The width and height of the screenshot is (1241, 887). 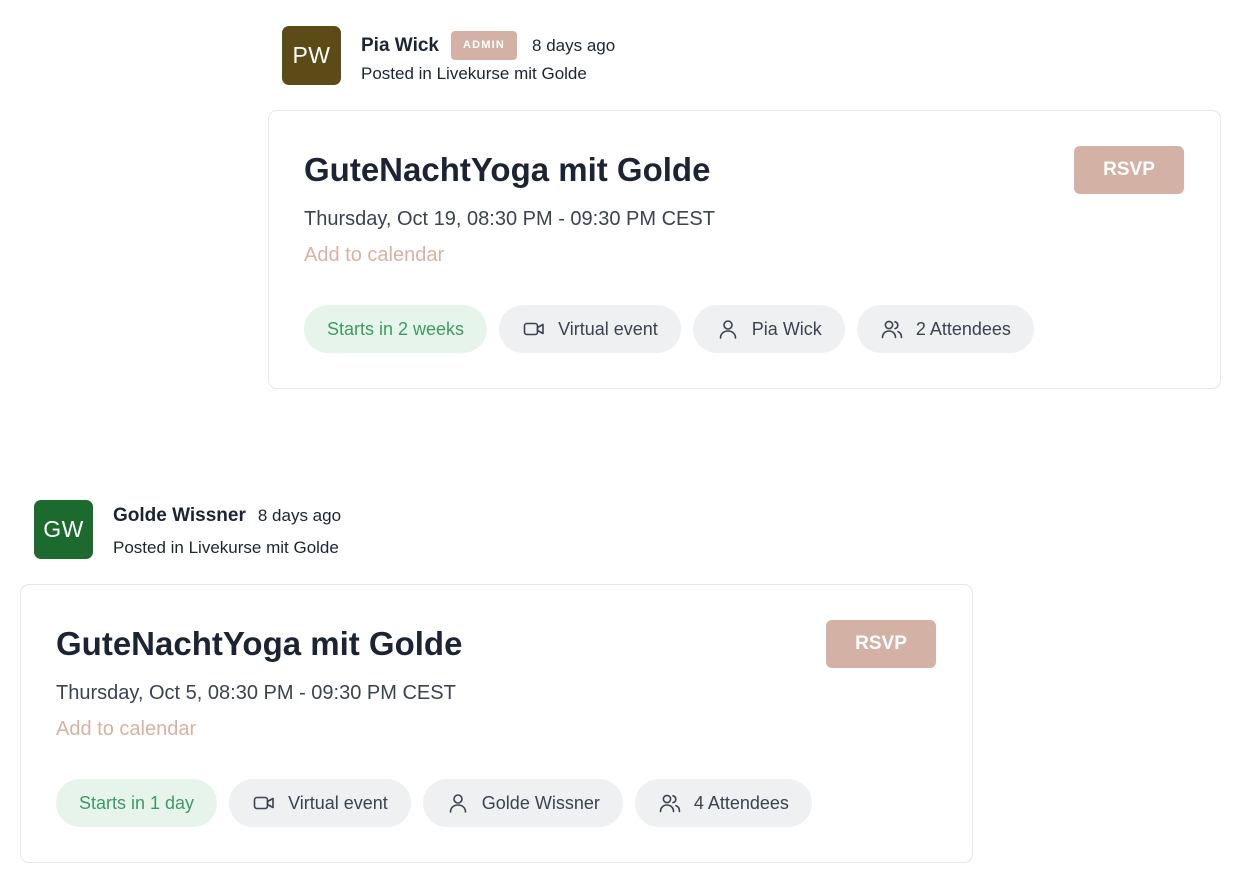 I want to click on avatar: GW, so click(x=63, y=529).